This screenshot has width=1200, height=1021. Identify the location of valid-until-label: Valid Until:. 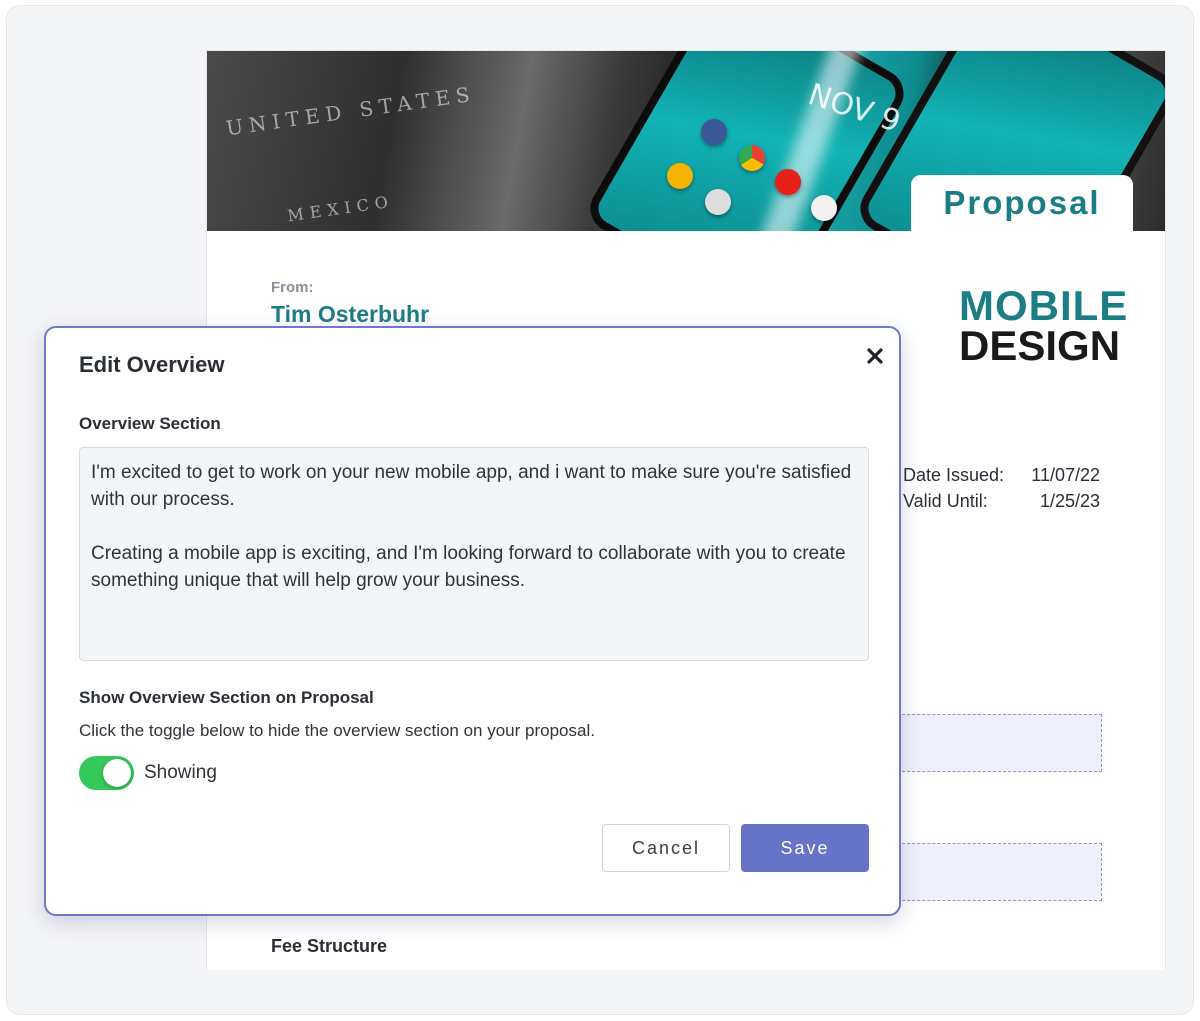
(945, 501).